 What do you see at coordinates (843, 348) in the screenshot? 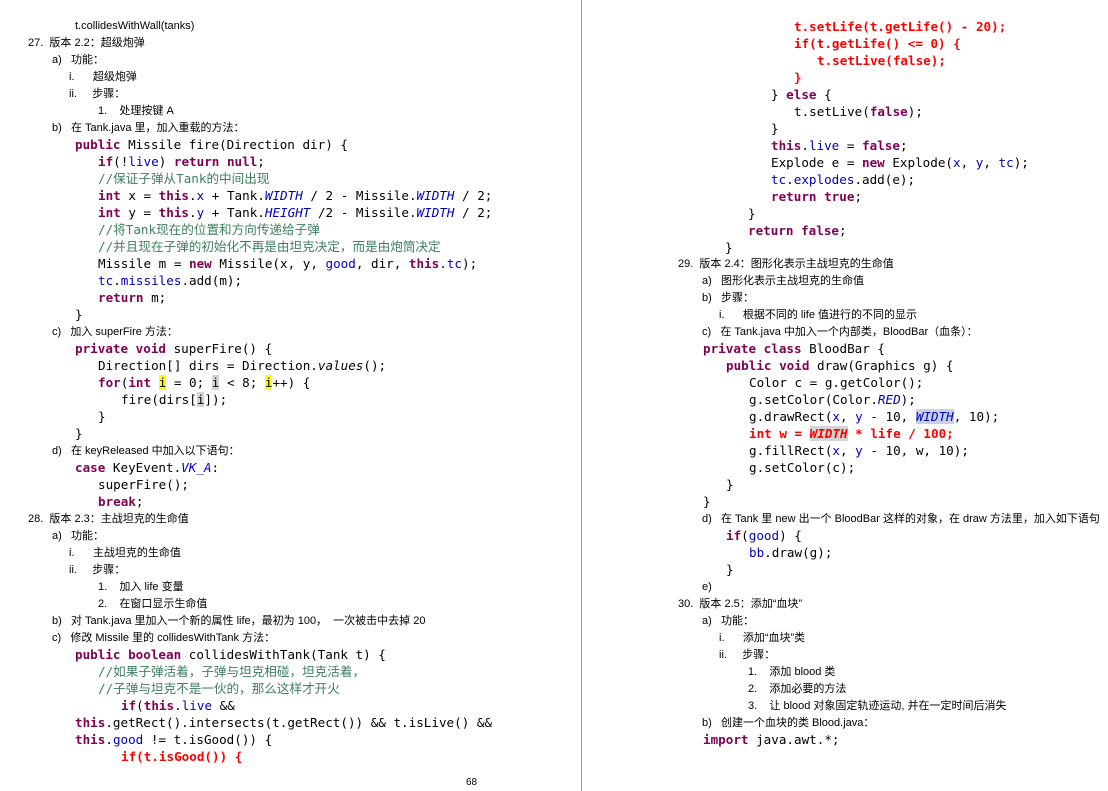
I see `text-segment: BloodBar {` at bounding box center [843, 348].